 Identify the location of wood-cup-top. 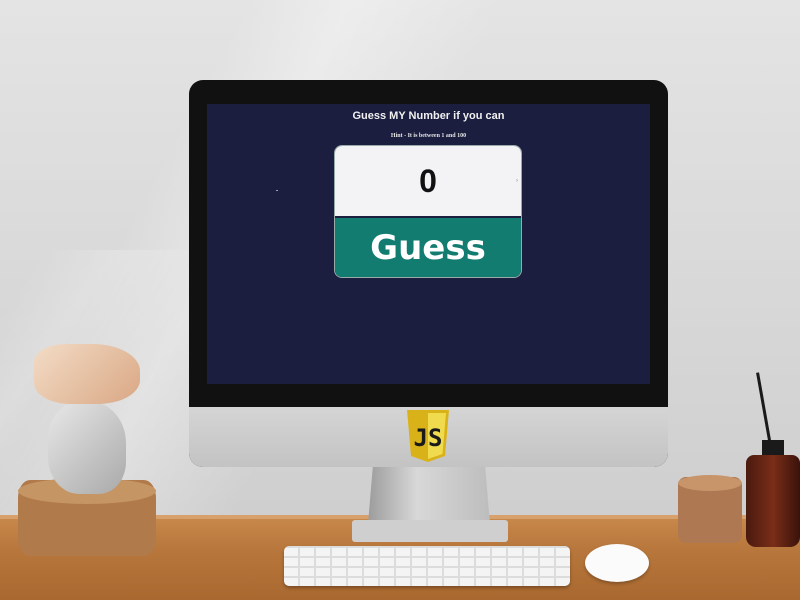
(710, 483).